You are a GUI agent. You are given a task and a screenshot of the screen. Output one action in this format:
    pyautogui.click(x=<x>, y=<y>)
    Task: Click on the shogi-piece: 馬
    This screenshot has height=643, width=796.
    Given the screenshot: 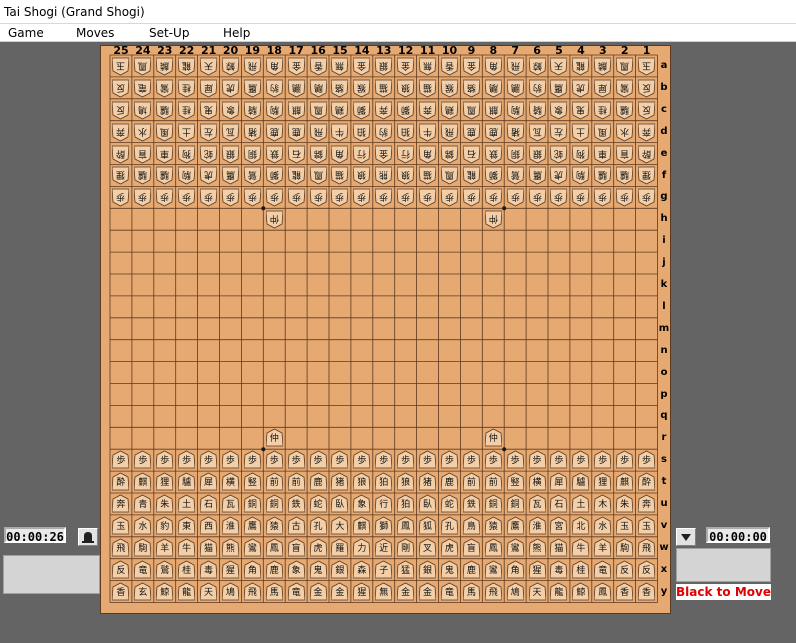 What is the action you would take?
    pyautogui.click(x=471, y=592)
    